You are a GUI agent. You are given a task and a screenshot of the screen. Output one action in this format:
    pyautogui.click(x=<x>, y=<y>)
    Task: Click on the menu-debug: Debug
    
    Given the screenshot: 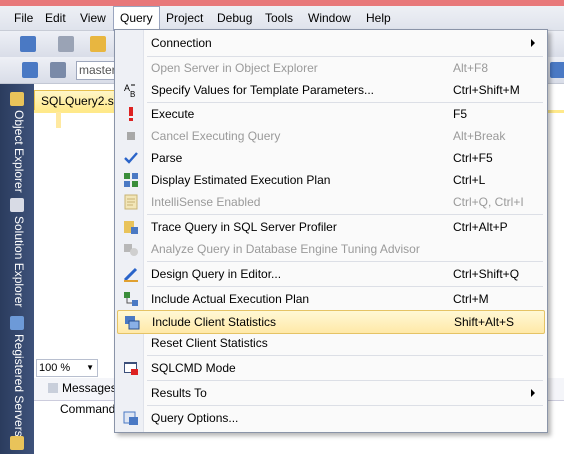 What is the action you would take?
    pyautogui.click(x=234, y=18)
    